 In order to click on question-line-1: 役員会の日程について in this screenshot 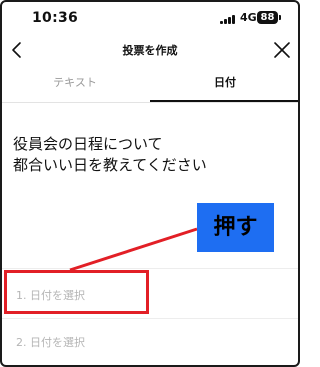, I will do `click(88, 144)`.